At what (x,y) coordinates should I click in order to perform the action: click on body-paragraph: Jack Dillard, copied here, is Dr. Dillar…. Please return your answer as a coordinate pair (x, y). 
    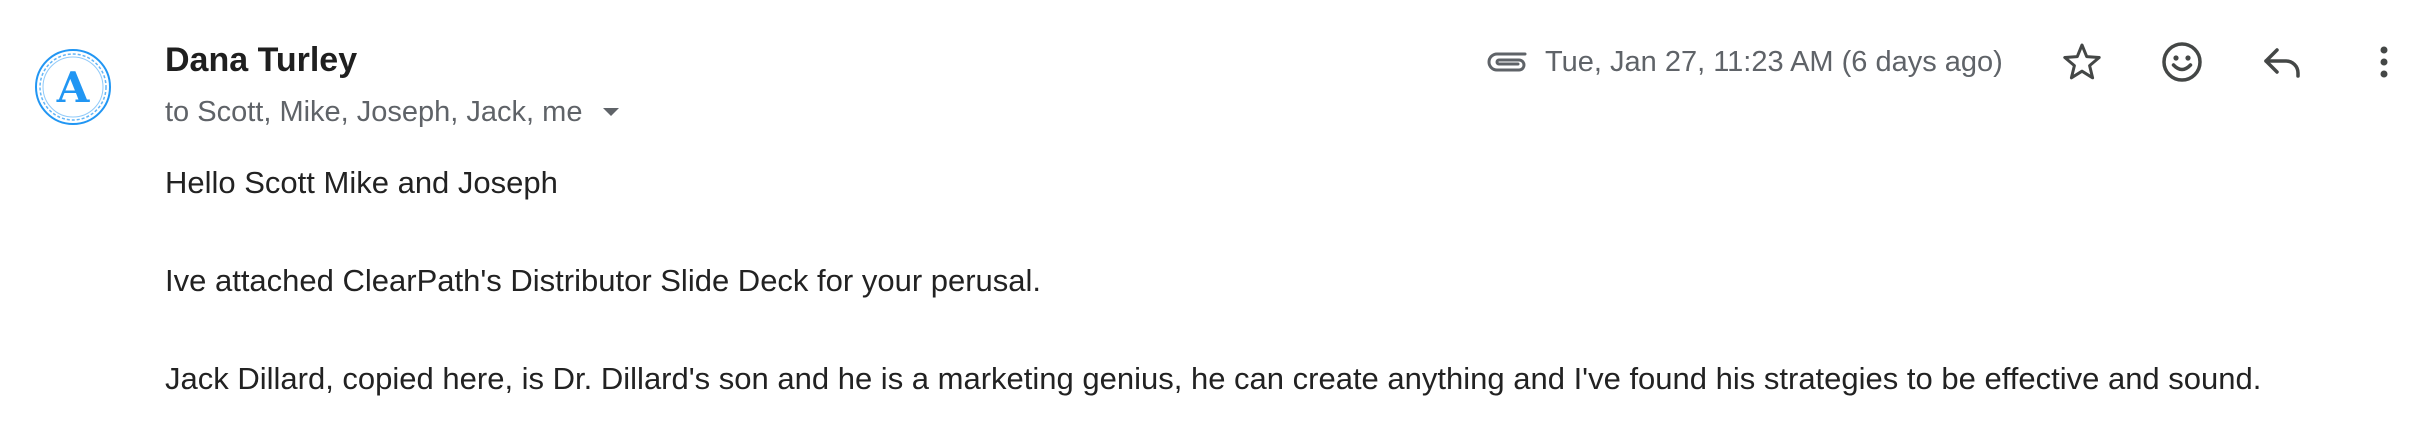
    Looking at the image, I should click on (1213, 378).